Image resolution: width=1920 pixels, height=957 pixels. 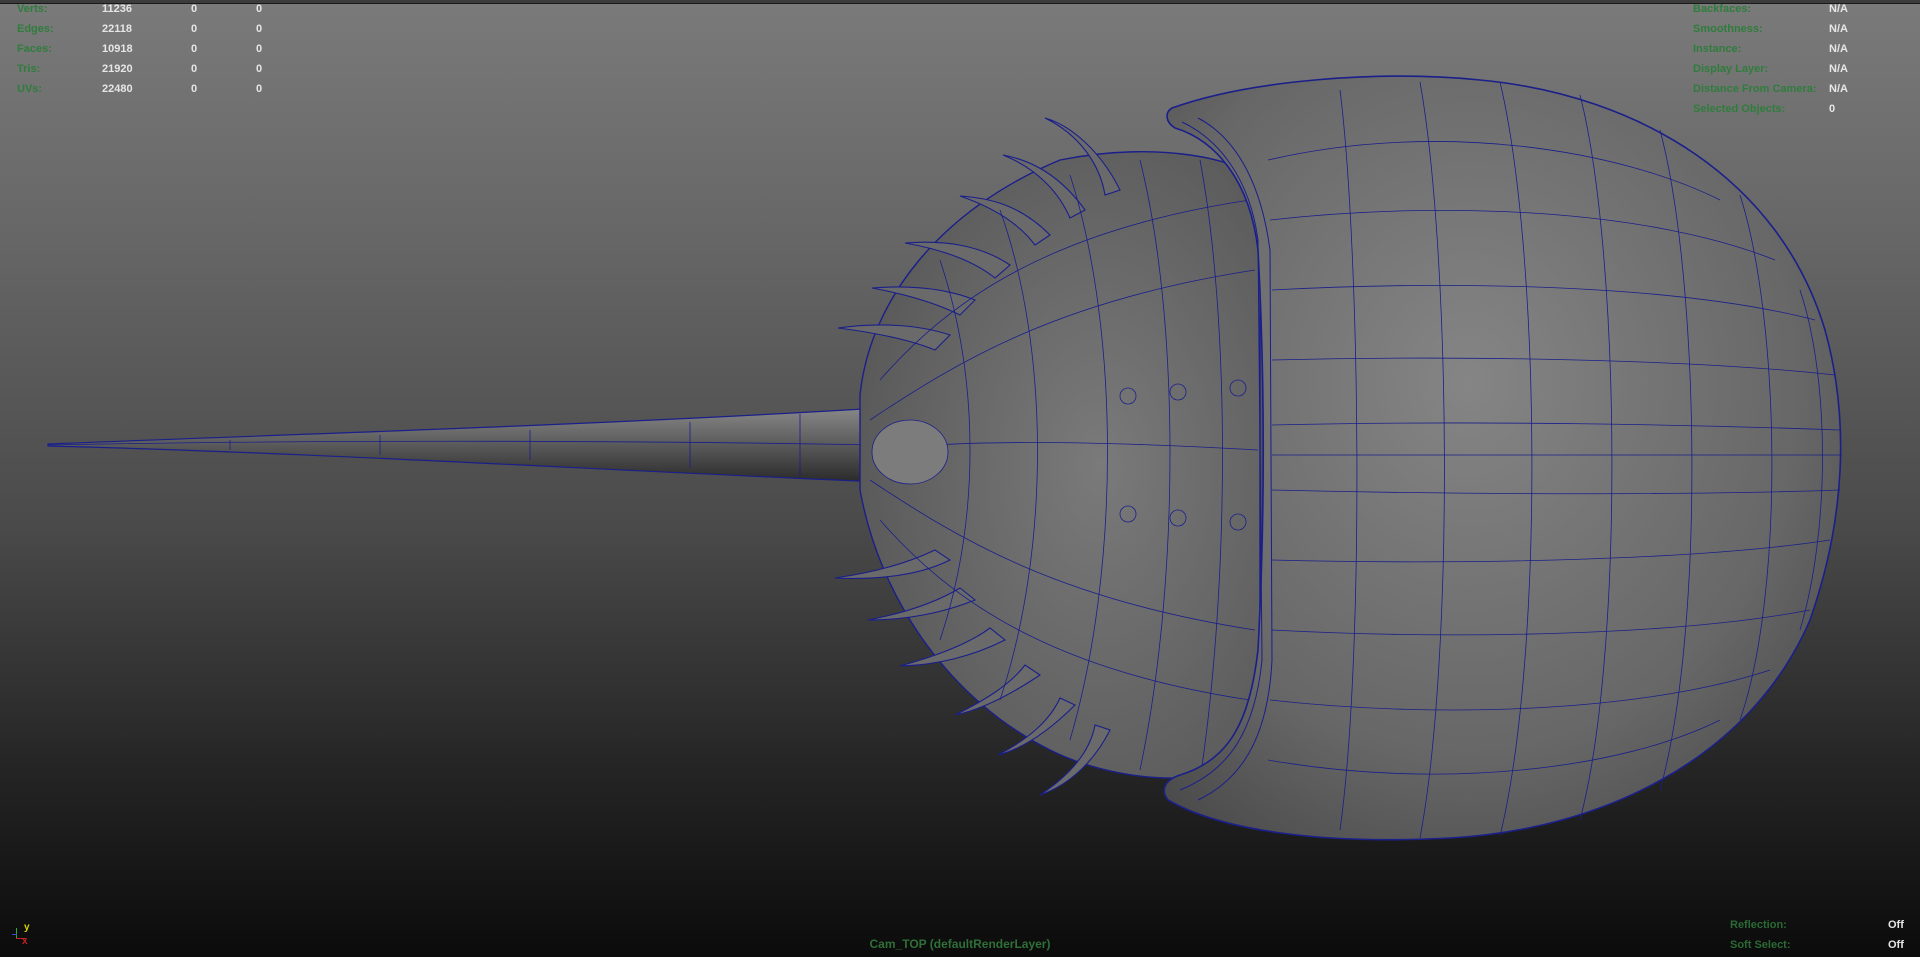 I want to click on info-label: Instance:, so click(x=1717, y=49).